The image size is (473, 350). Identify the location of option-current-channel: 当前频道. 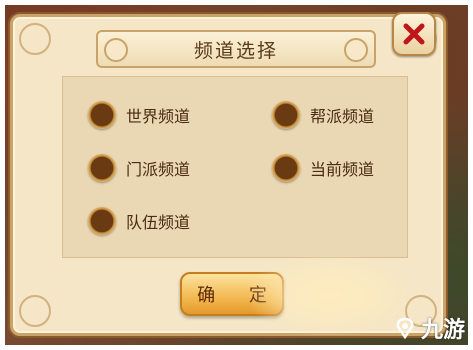
(323, 168).